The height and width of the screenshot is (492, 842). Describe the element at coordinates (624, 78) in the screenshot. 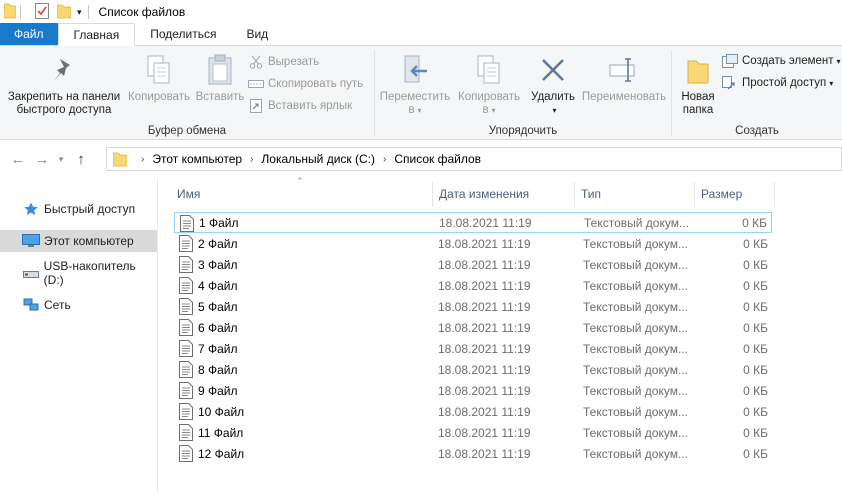

I see `rename-button: Переименовать` at that location.